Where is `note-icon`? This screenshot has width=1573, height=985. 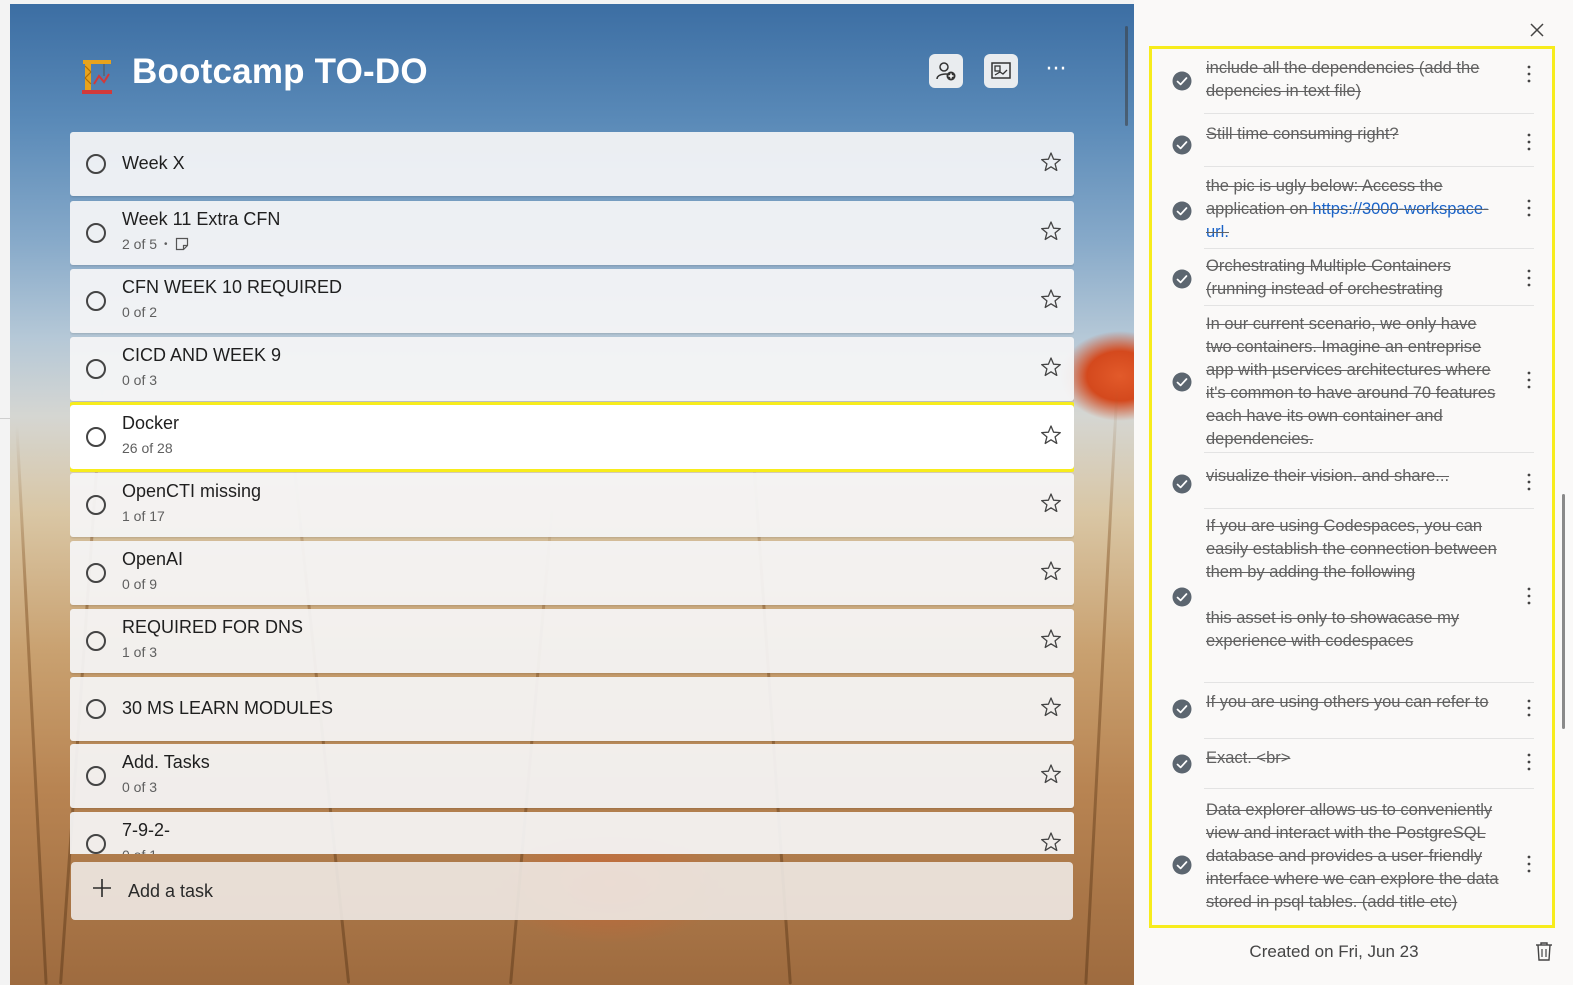
note-icon is located at coordinates (181, 244).